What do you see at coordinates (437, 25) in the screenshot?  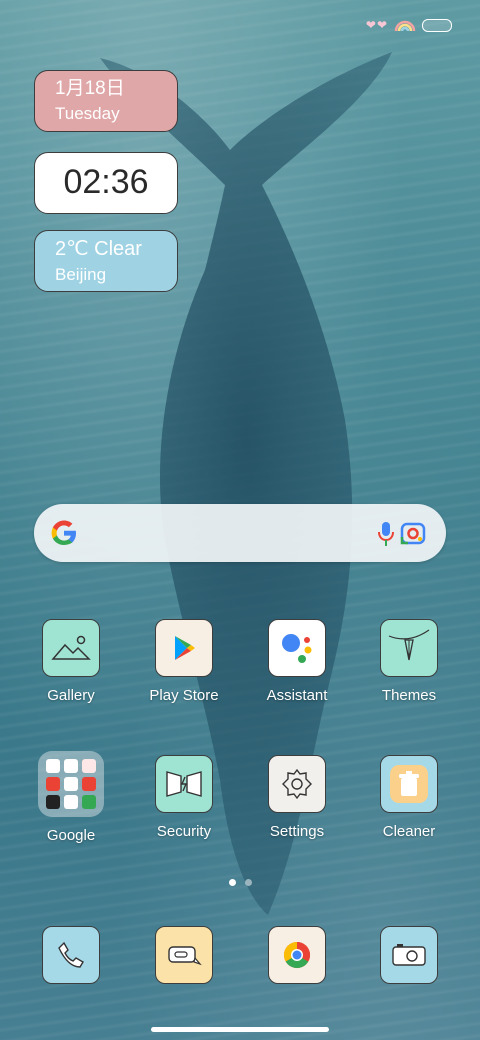 I see `battery-icon` at bounding box center [437, 25].